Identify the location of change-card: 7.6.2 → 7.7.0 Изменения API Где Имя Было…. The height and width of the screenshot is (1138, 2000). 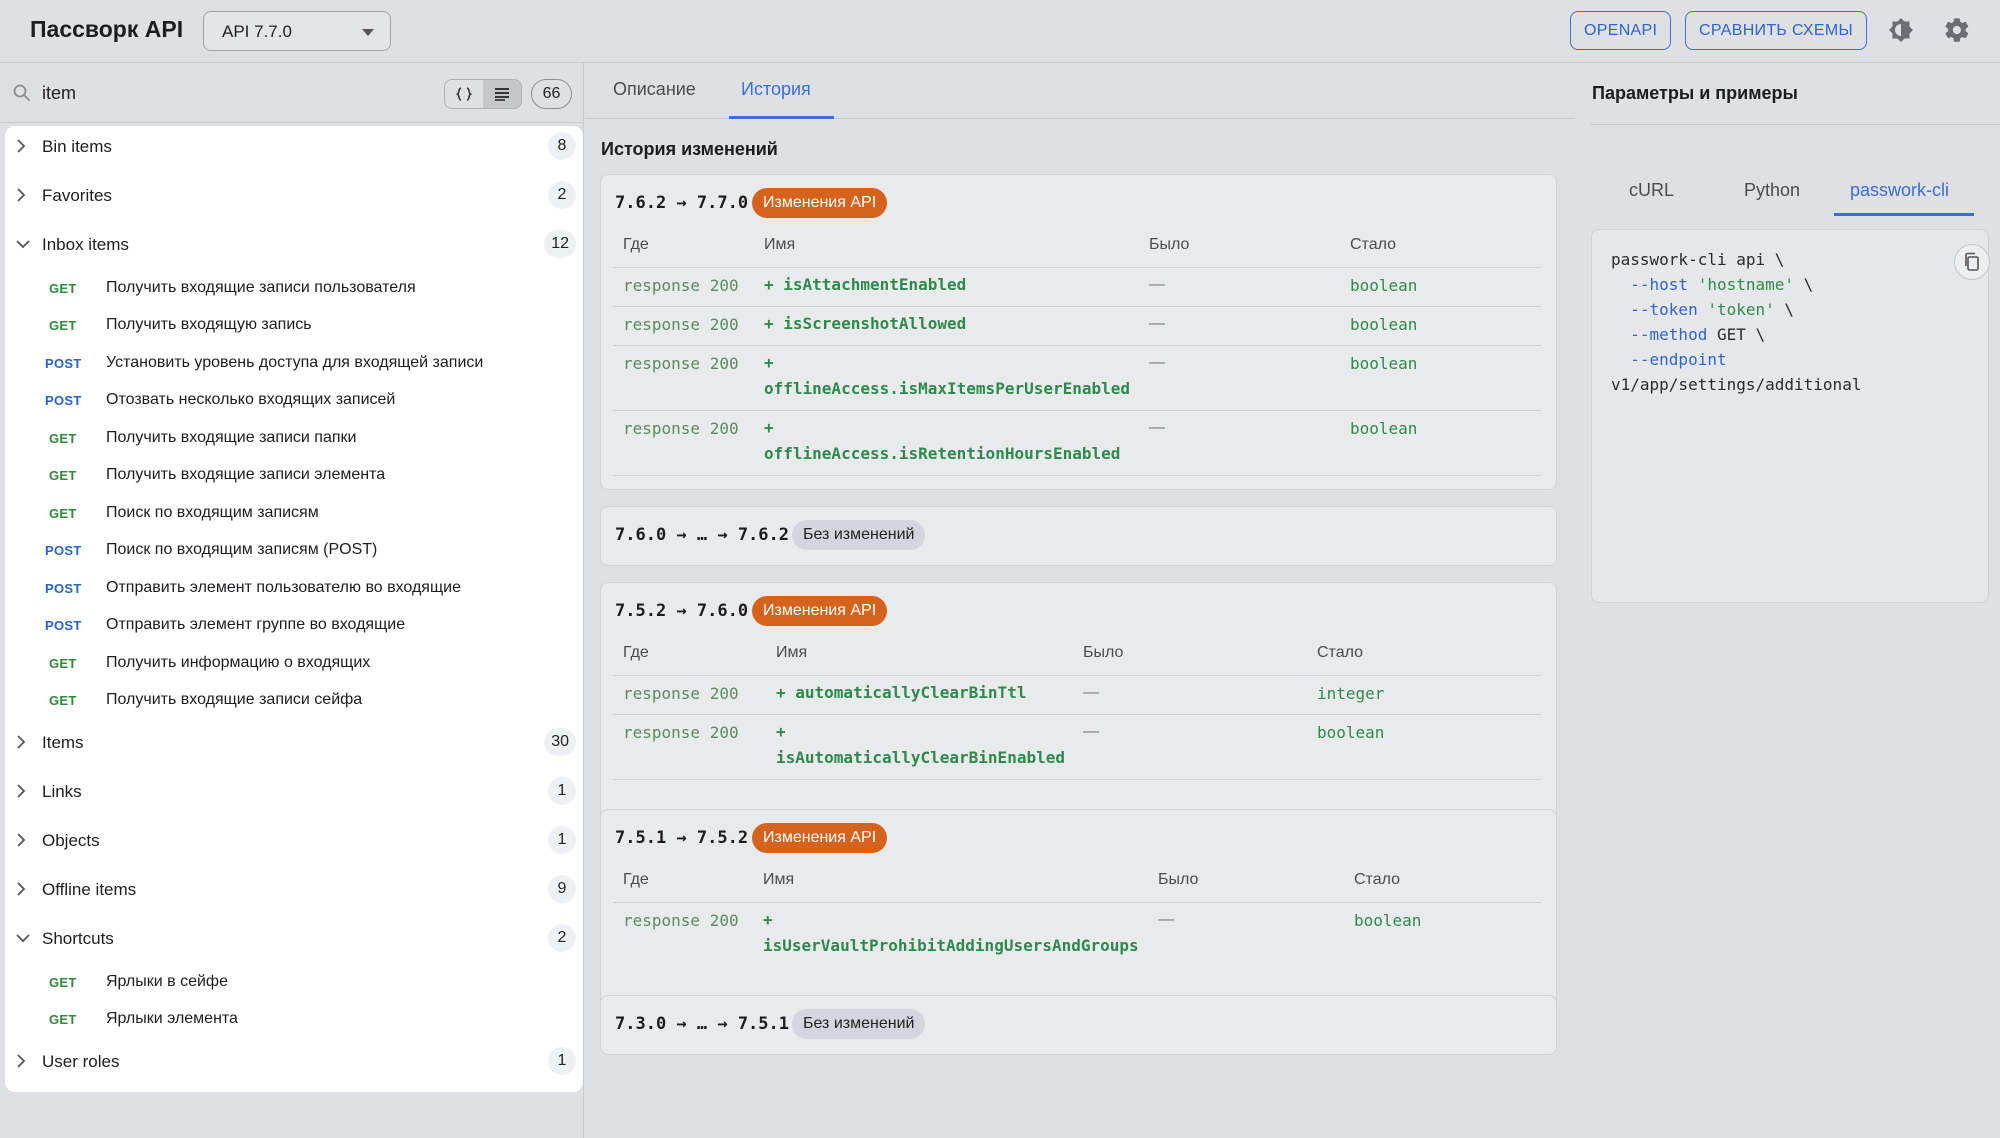
(1078, 332).